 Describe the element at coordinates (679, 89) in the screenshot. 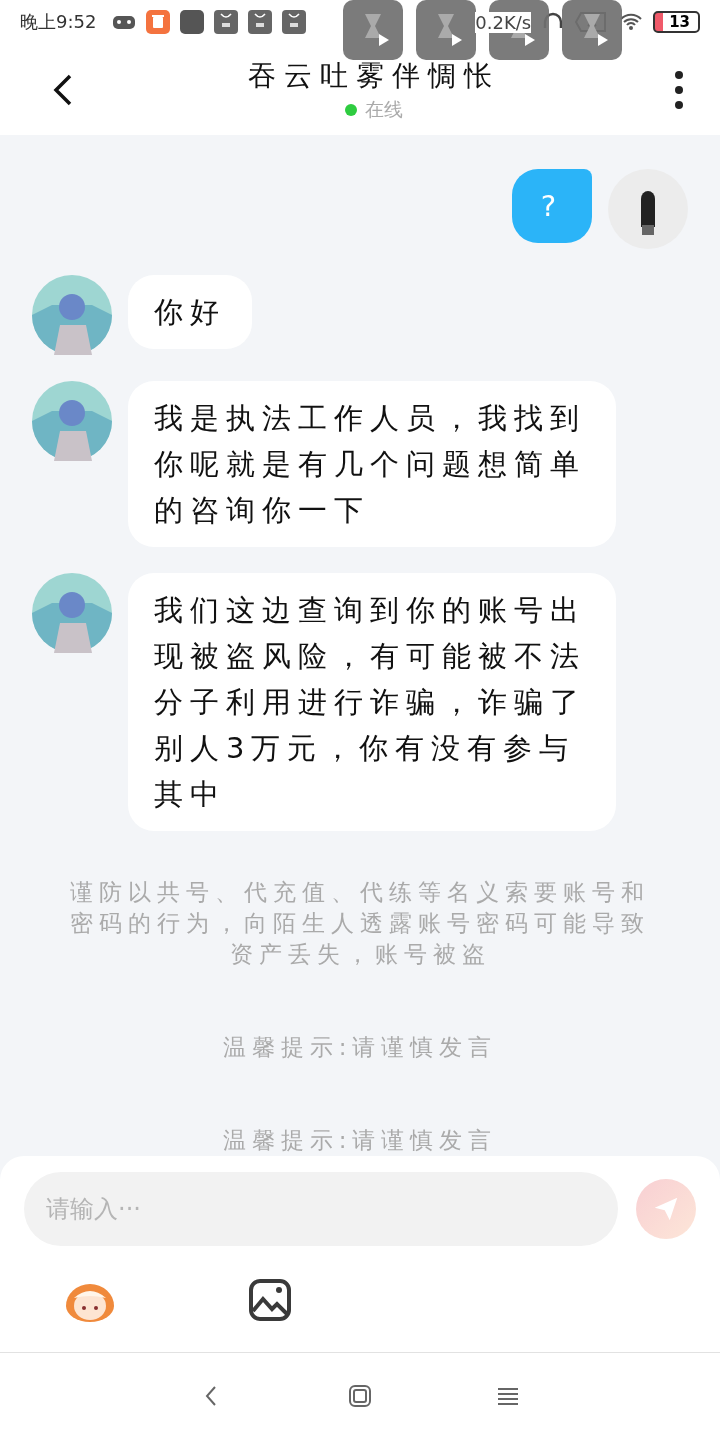

I see `more-icon` at that location.